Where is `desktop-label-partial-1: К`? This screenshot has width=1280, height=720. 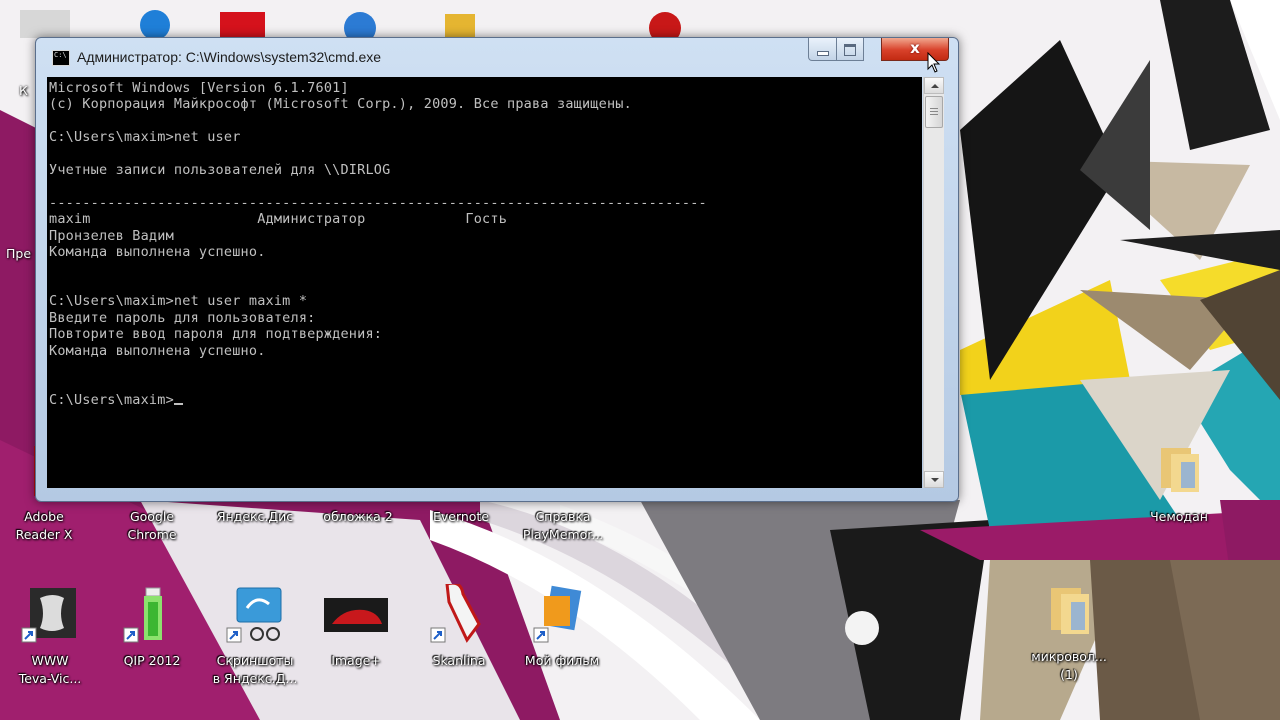 desktop-label-partial-1: К is located at coordinates (23, 90).